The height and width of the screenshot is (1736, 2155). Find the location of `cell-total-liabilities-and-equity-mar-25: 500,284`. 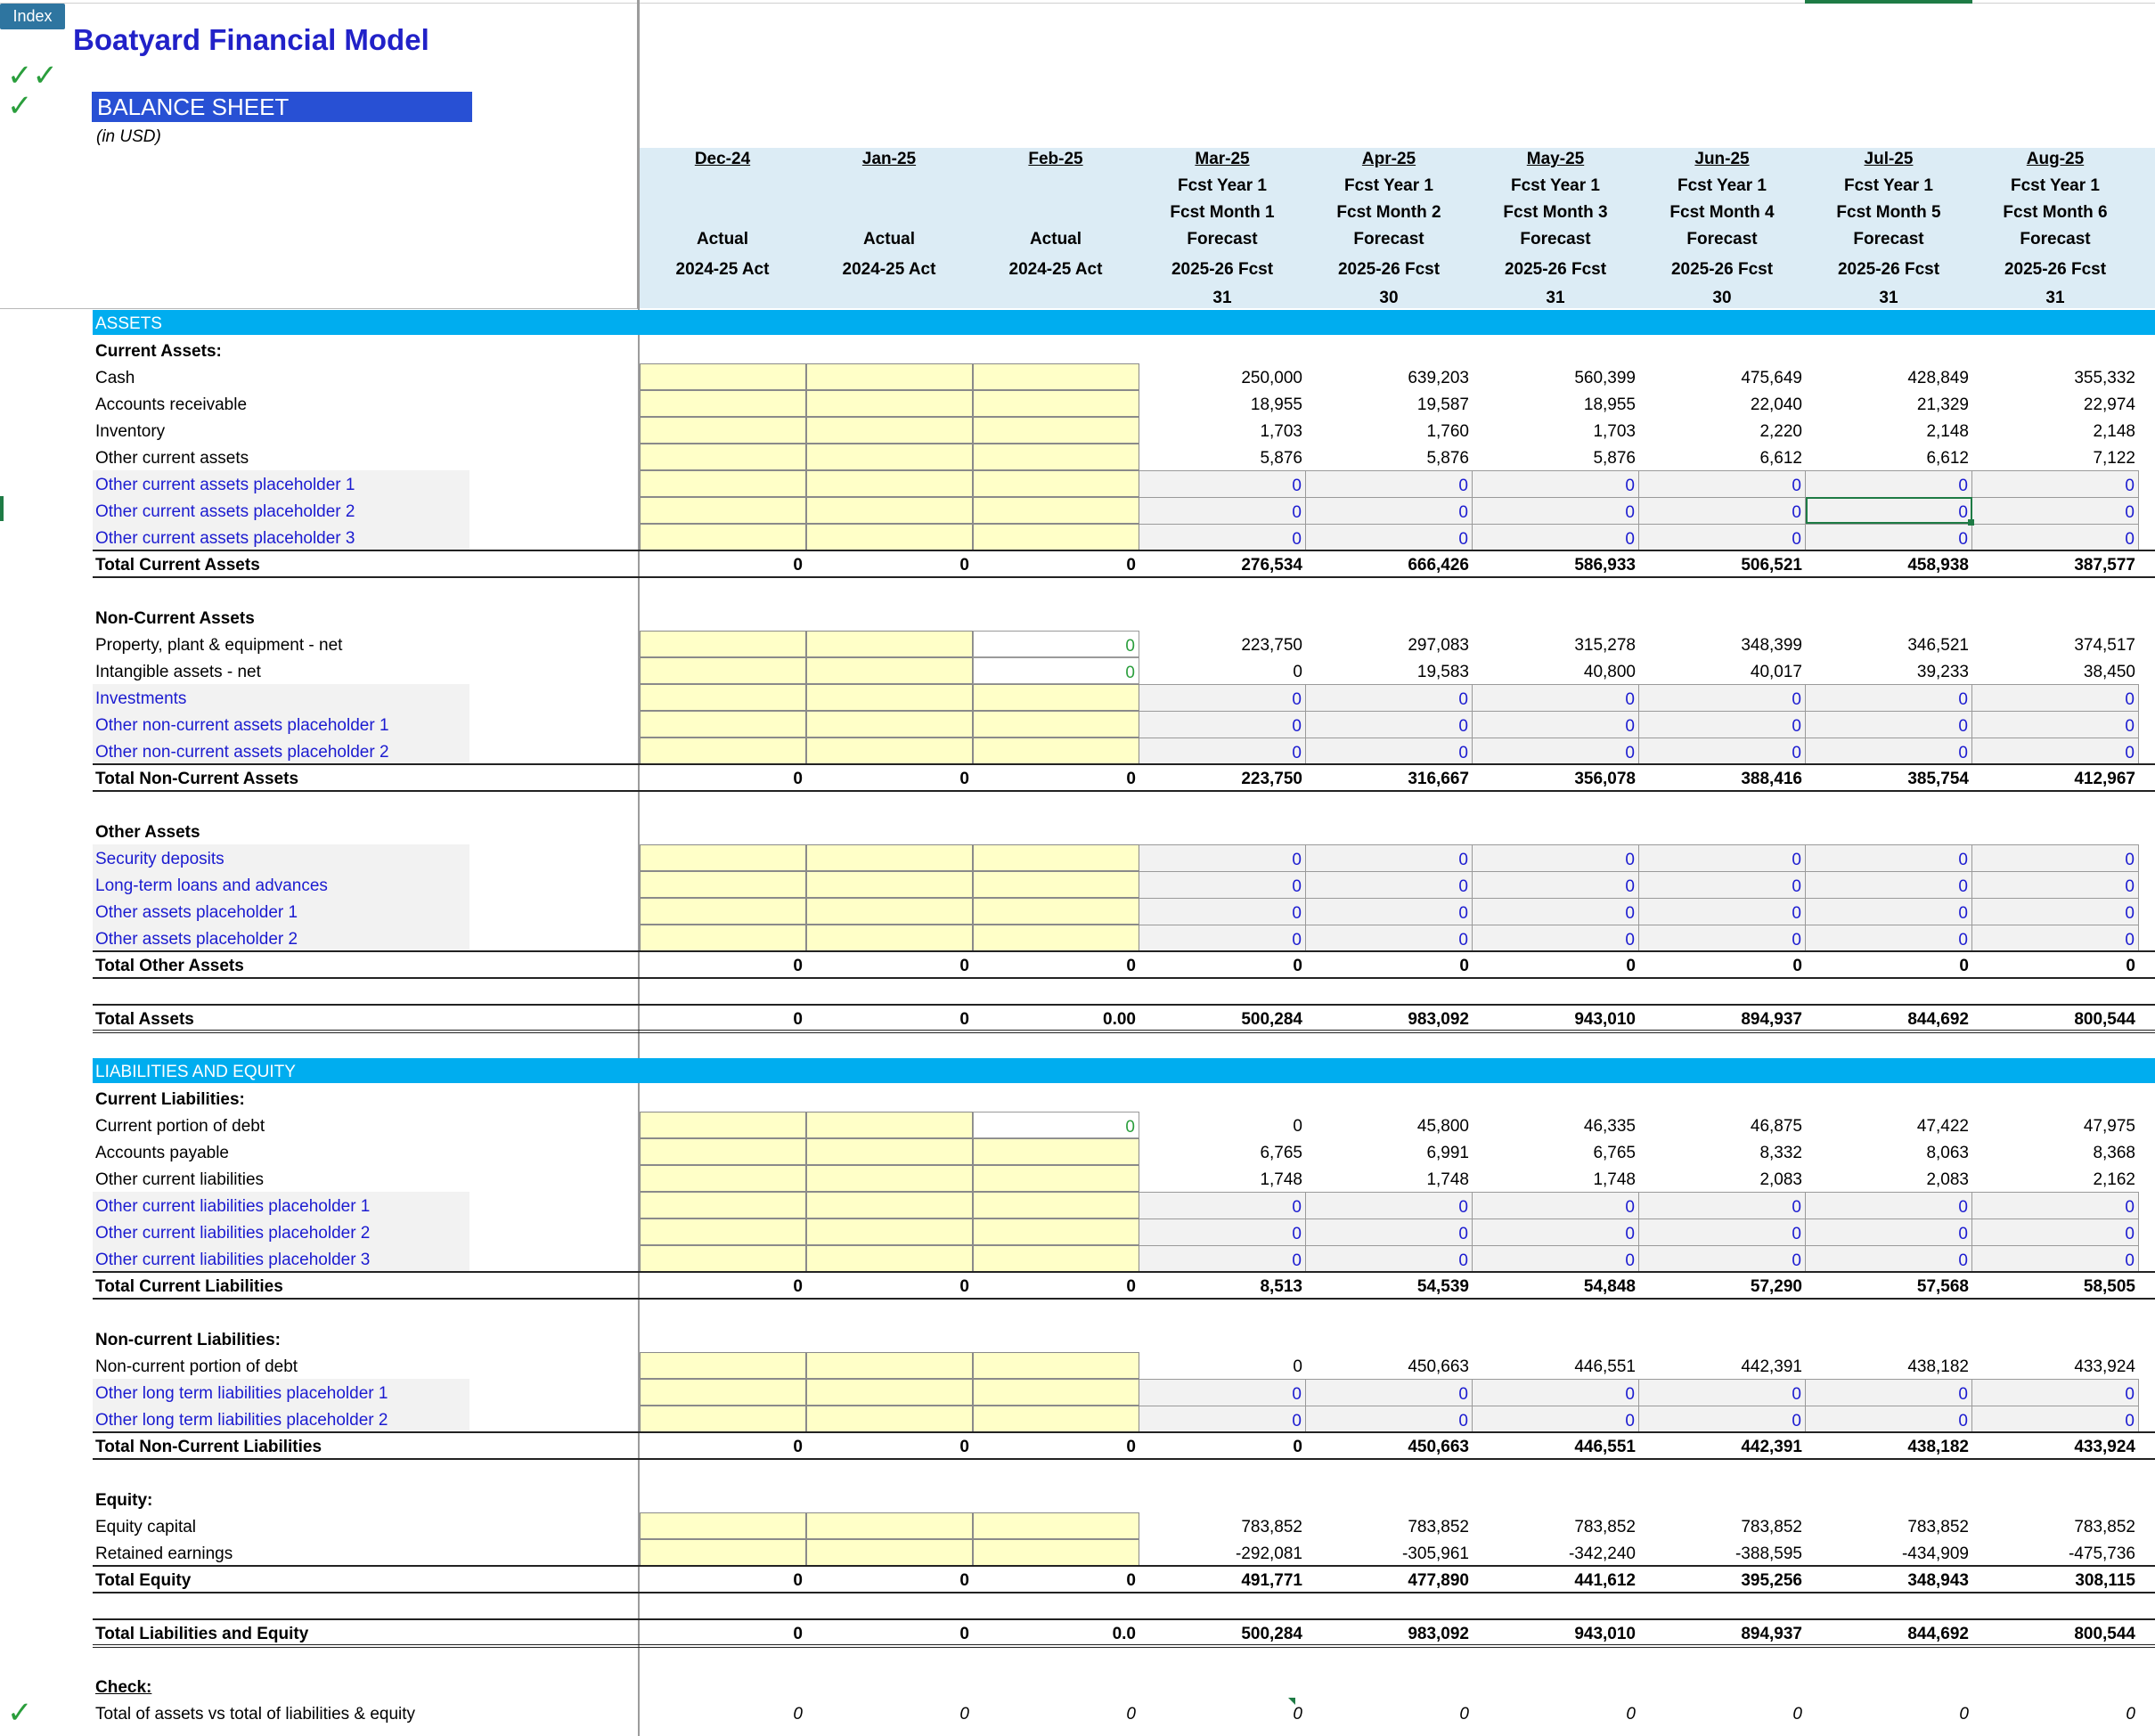

cell-total-liabilities-and-equity-mar-25: 500,284 is located at coordinates (1222, 1633).